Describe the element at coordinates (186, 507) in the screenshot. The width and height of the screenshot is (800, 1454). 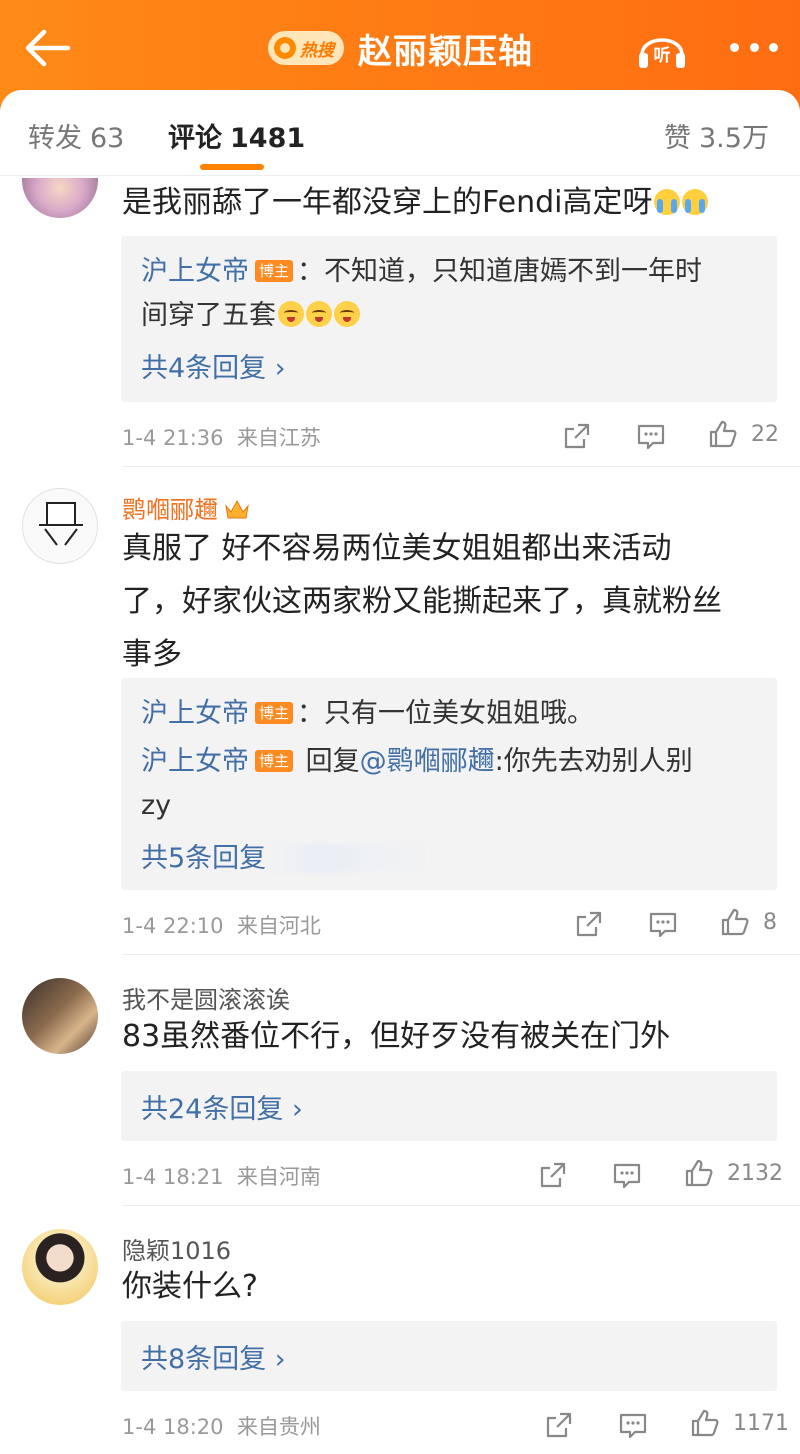
I see `username: 鹮嗰郦趰` at that location.